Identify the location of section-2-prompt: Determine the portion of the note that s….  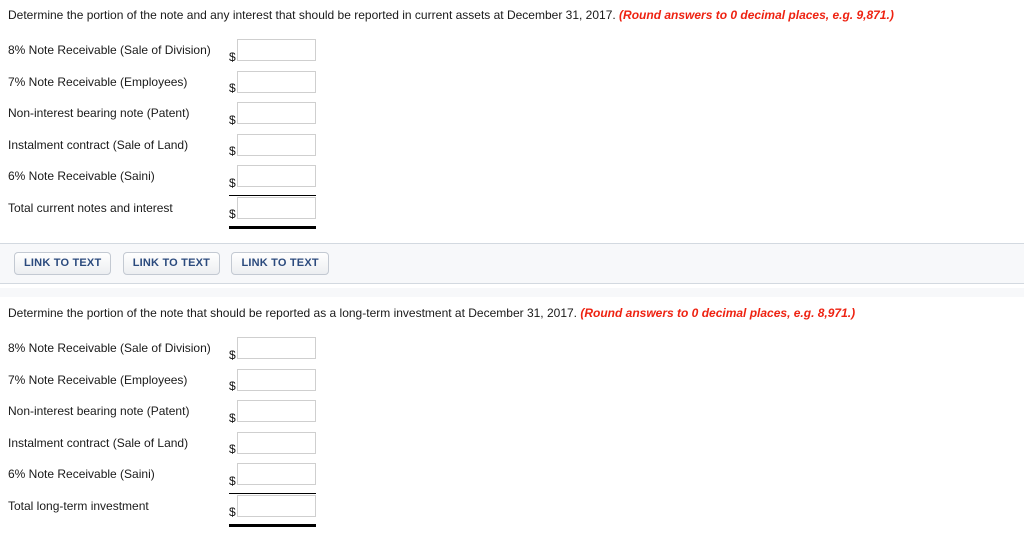
(431, 313).